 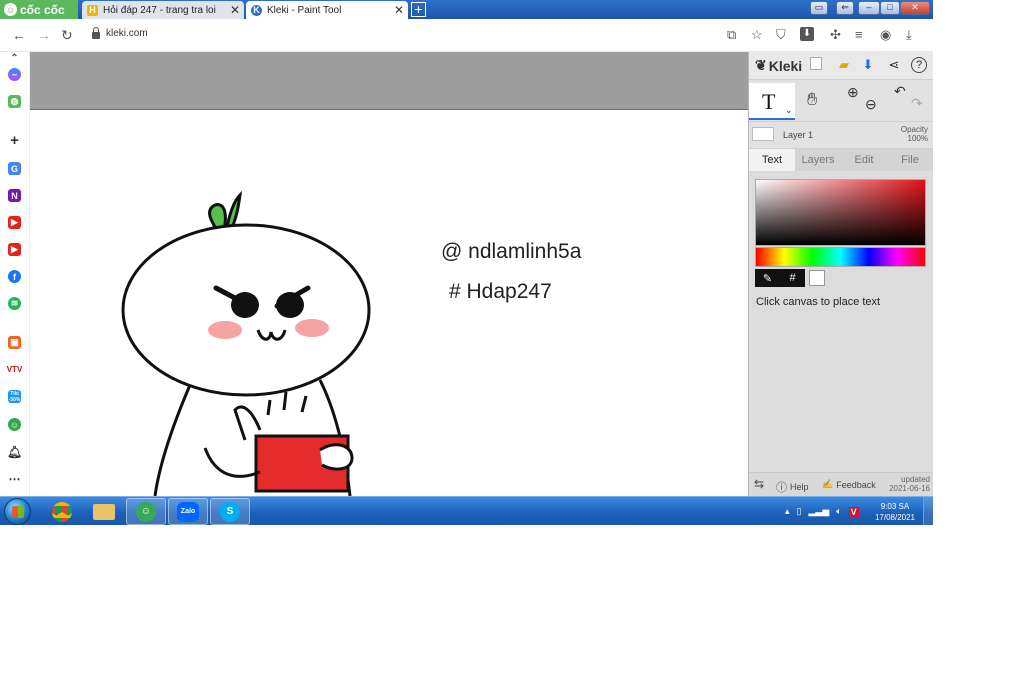 What do you see at coordinates (39, 9) in the screenshot?
I see `coccoc-brand-button: ☺ cốc cốc` at bounding box center [39, 9].